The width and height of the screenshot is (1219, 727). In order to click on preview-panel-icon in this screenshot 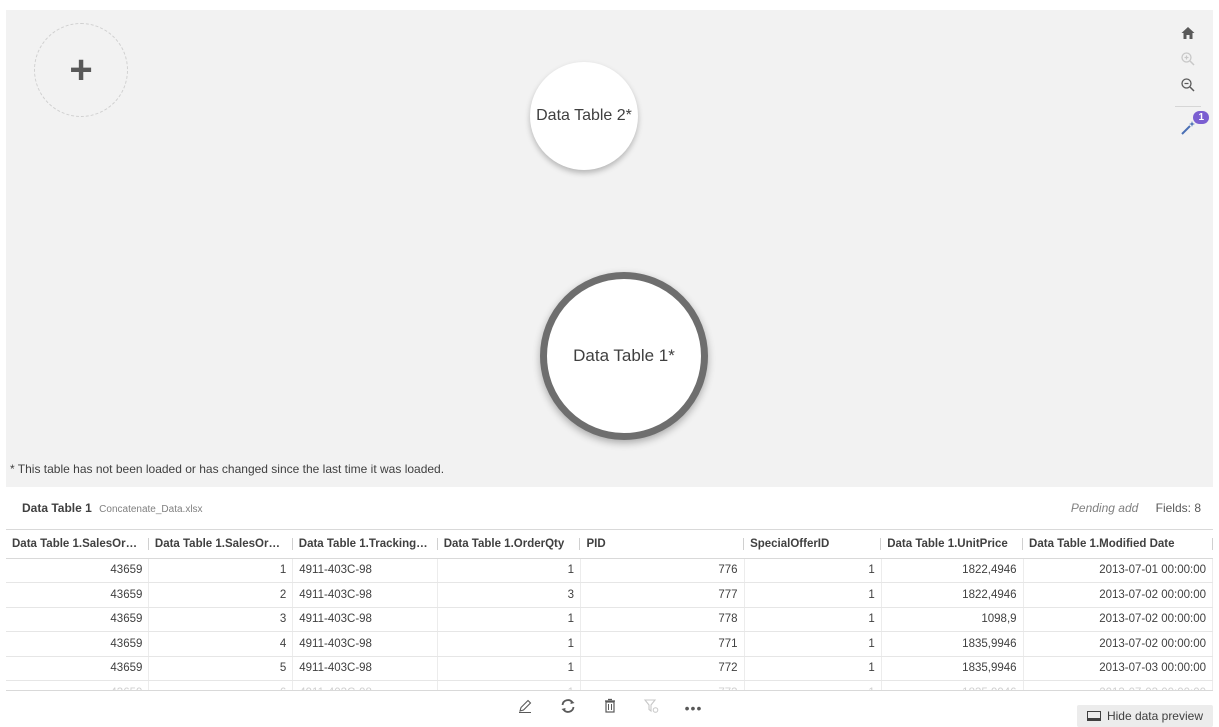, I will do `click(1093, 716)`.